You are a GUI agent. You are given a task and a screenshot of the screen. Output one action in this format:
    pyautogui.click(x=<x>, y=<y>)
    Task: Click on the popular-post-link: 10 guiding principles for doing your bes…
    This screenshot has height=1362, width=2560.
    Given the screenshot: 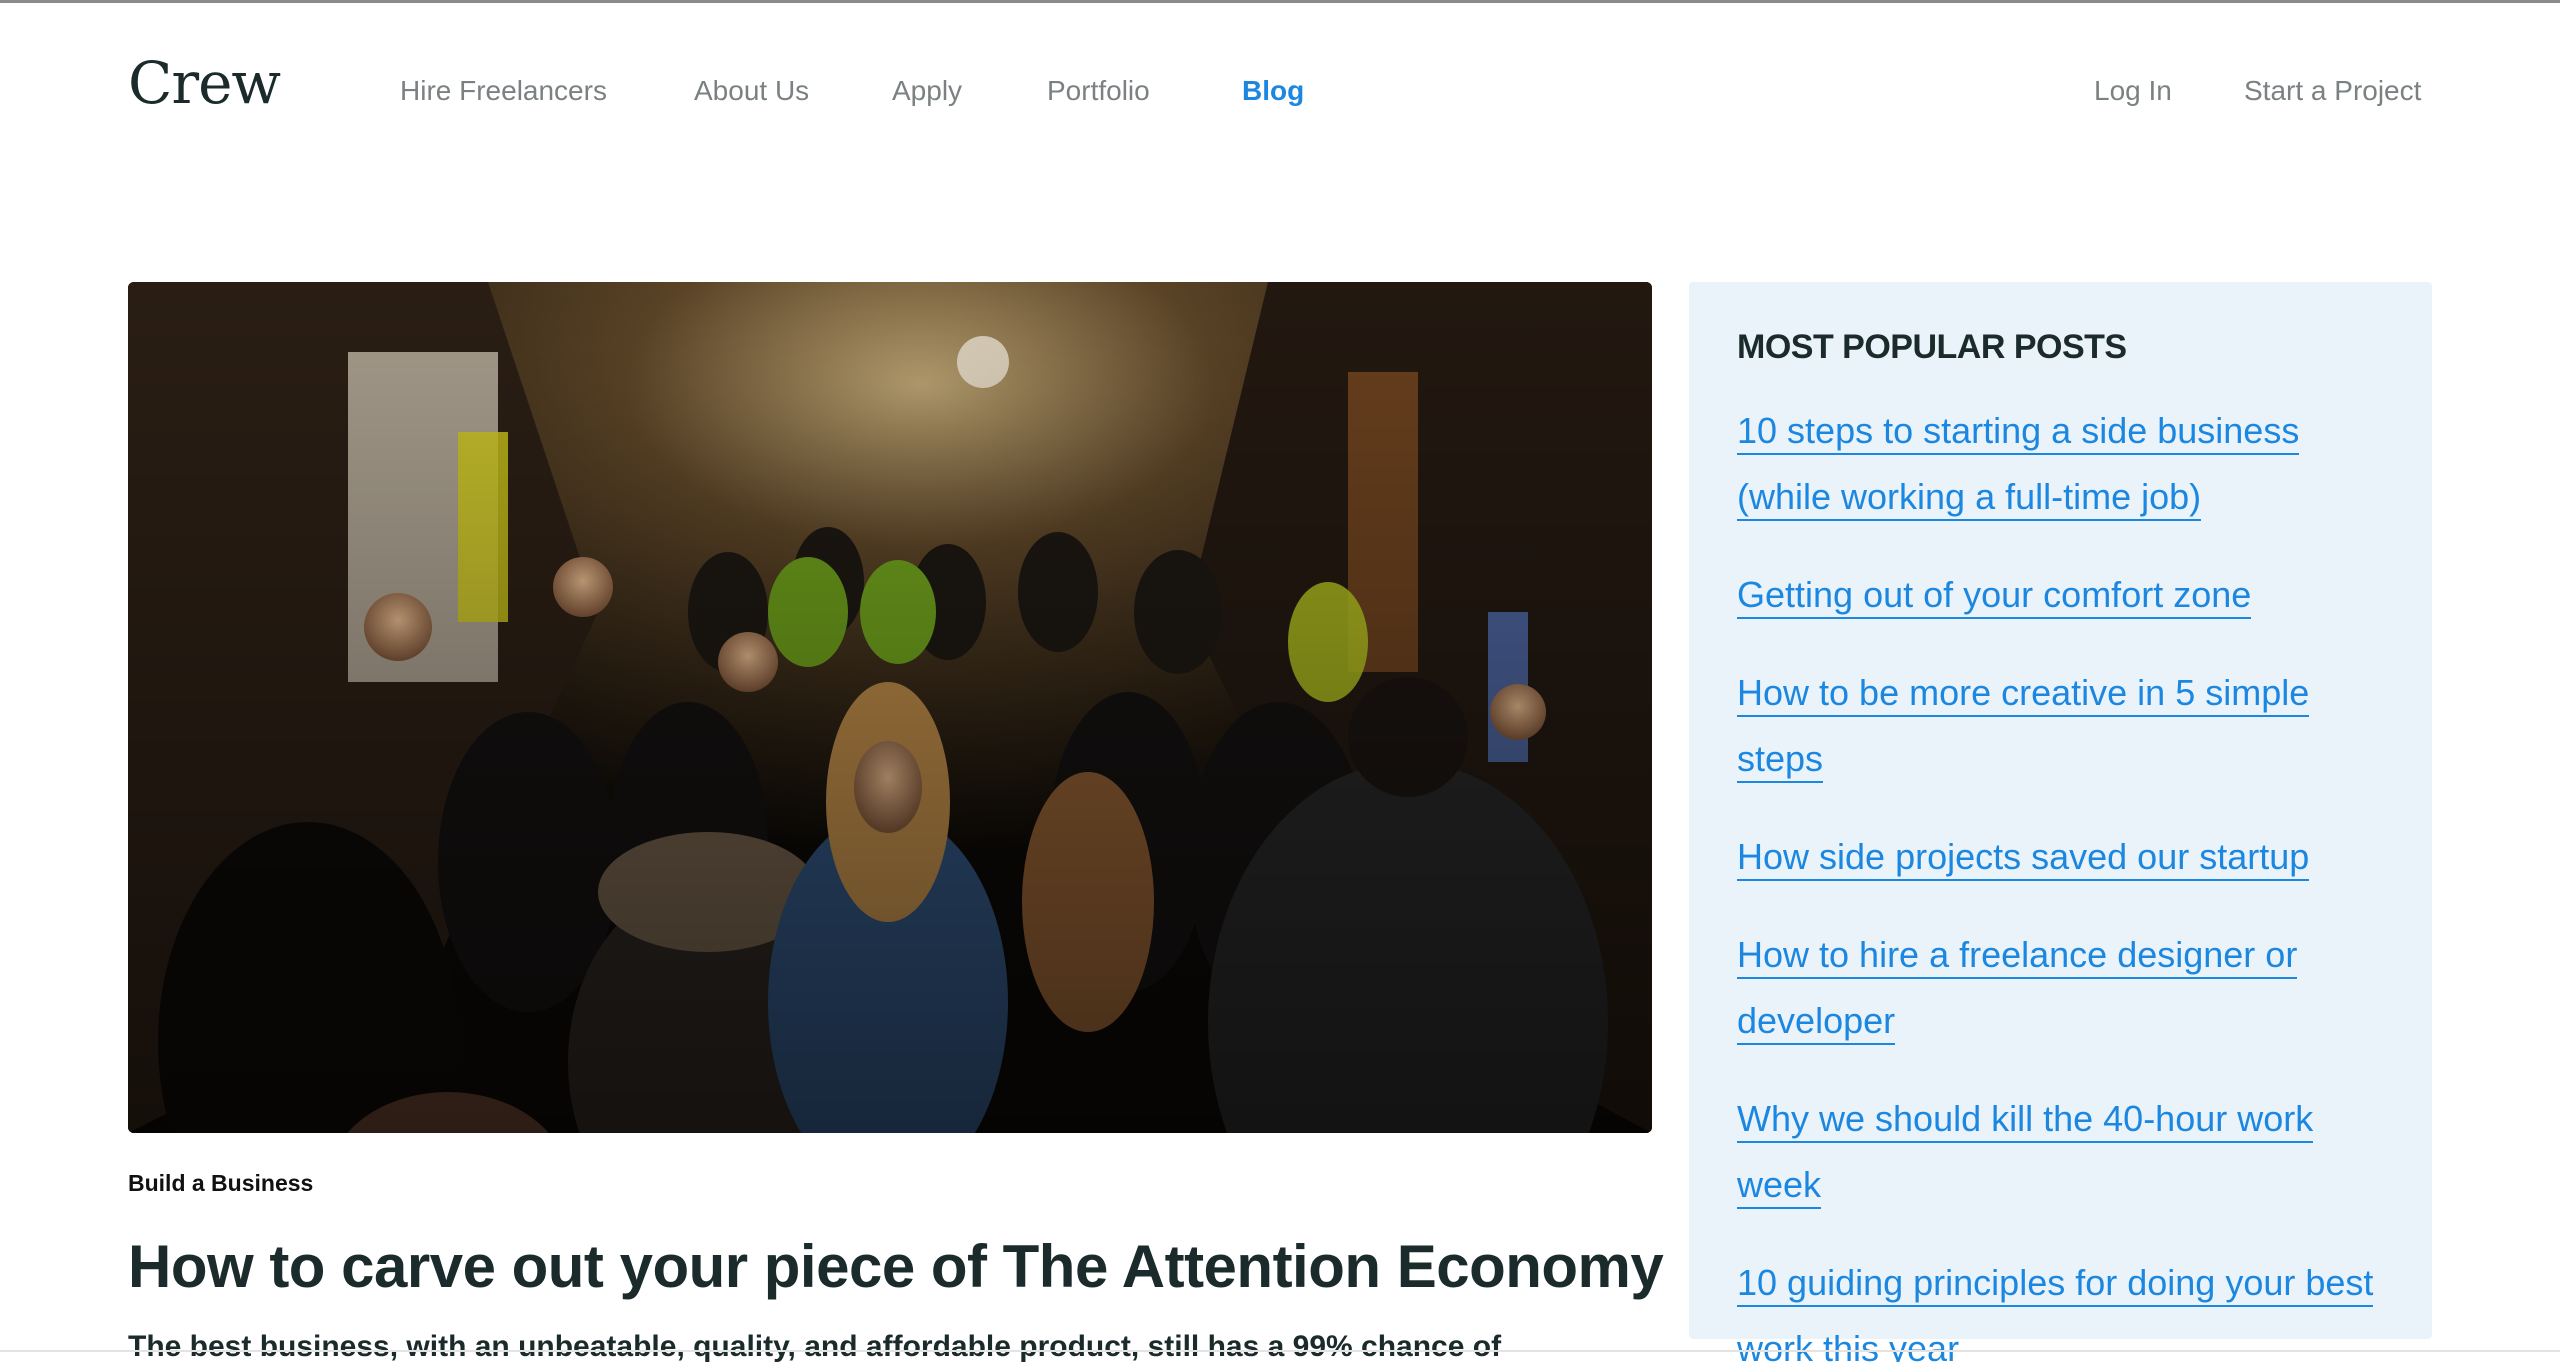 What is the action you would take?
    pyautogui.click(x=2055, y=1312)
    